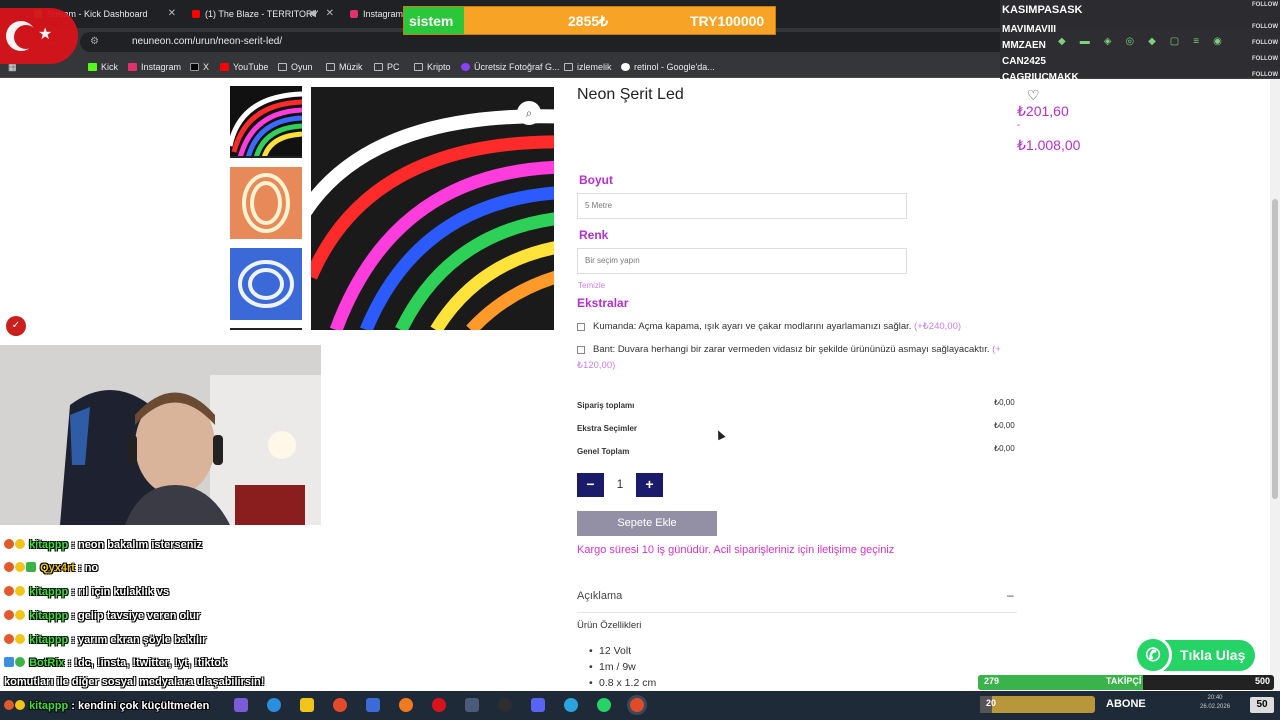  I want to click on add-to-cart-button: Sepete Ekle, so click(647, 523).